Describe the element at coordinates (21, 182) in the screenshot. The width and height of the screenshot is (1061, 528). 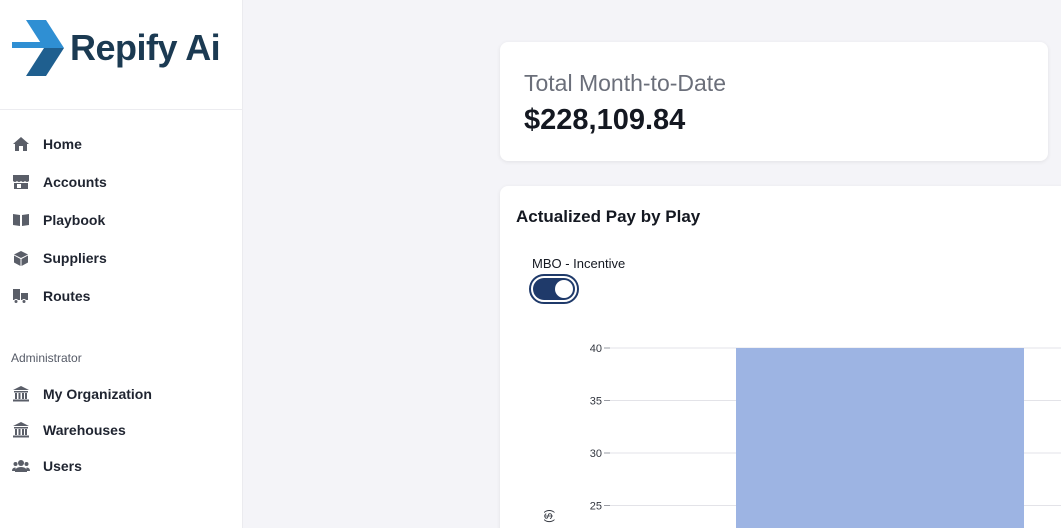
I see `storefront-icon` at that location.